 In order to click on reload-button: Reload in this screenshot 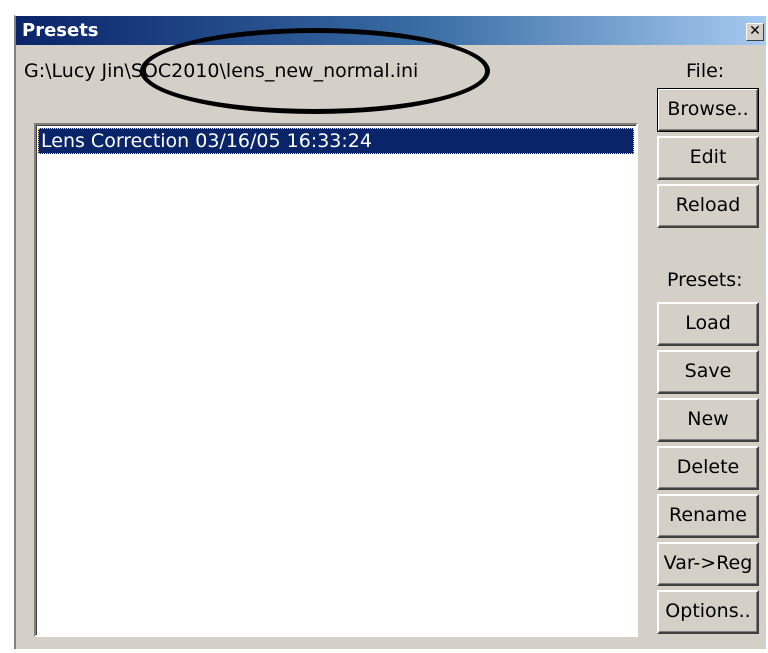, I will do `click(708, 206)`.